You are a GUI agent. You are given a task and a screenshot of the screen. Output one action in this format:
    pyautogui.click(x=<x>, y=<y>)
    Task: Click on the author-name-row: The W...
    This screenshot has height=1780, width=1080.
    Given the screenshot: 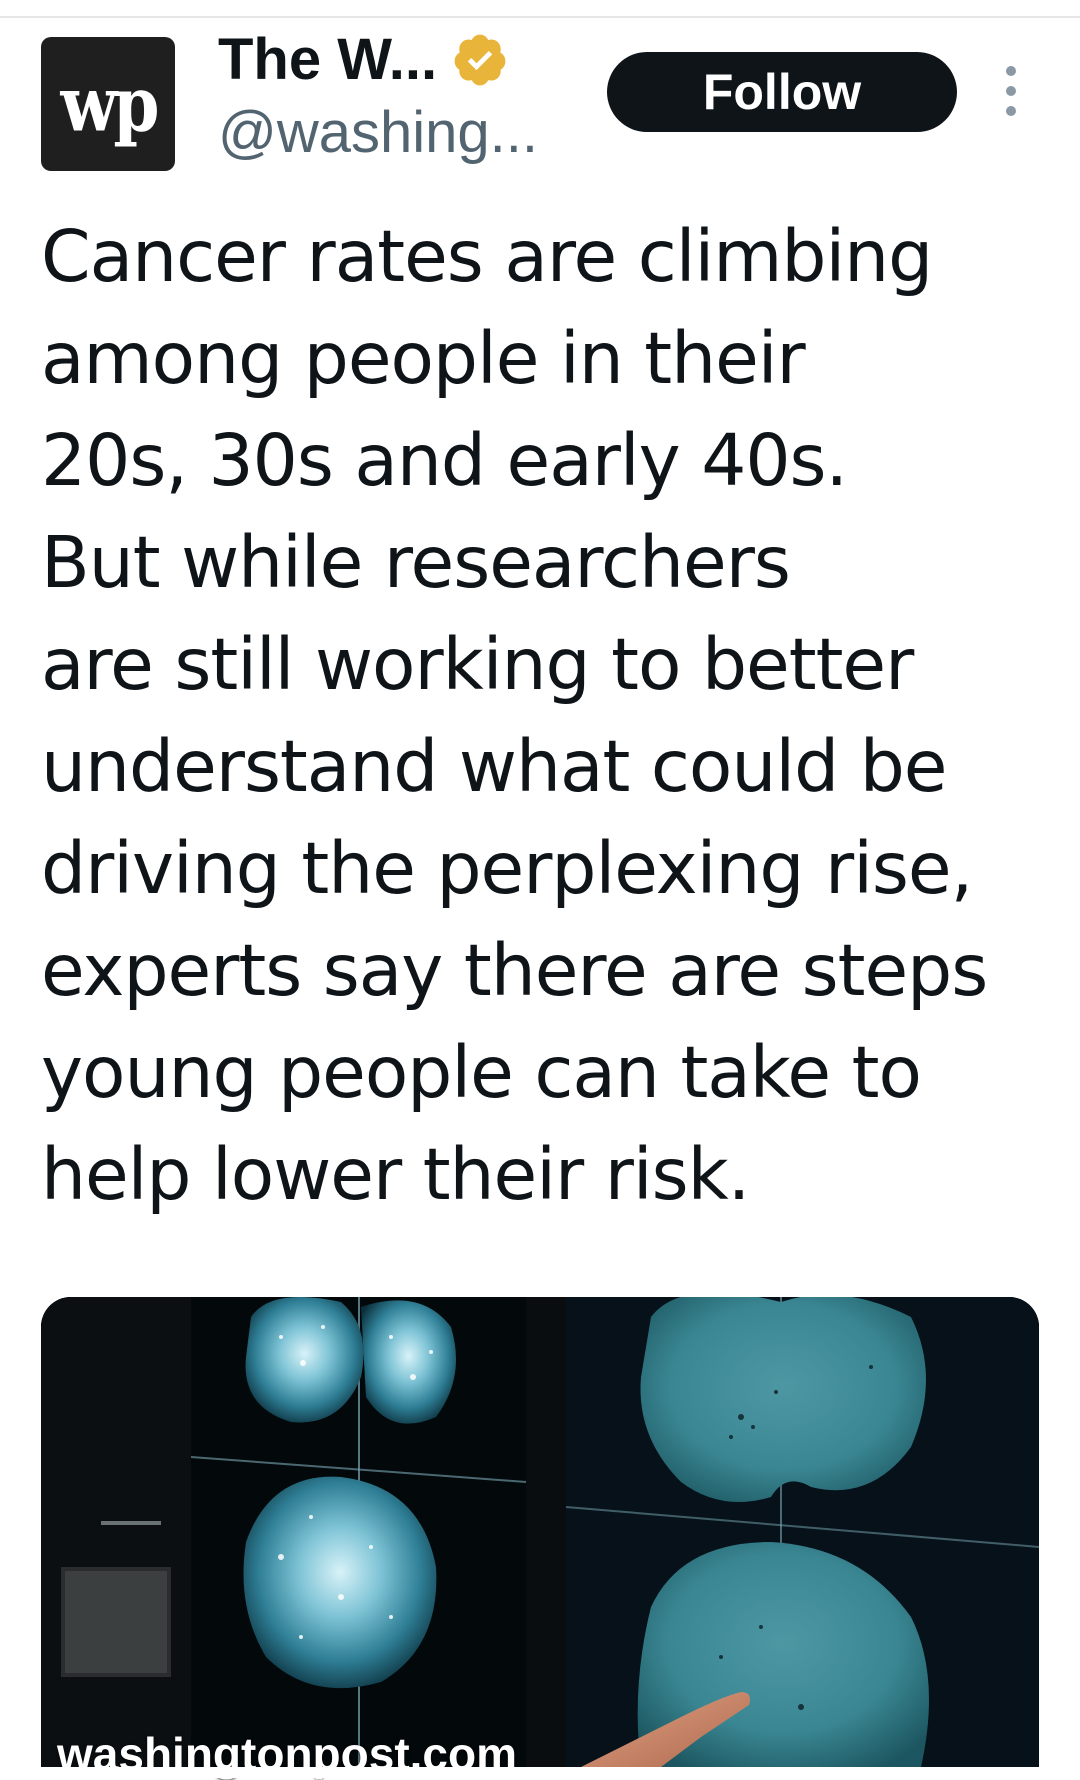 What is the action you would take?
    pyautogui.click(x=363, y=60)
    